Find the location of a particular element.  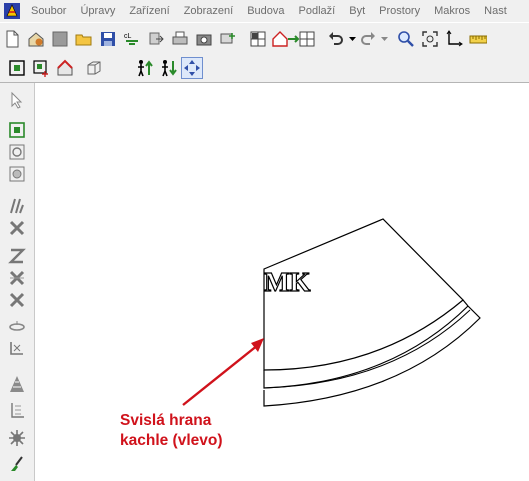

menu-zarizeni: Zařízení is located at coordinates (149, 11).